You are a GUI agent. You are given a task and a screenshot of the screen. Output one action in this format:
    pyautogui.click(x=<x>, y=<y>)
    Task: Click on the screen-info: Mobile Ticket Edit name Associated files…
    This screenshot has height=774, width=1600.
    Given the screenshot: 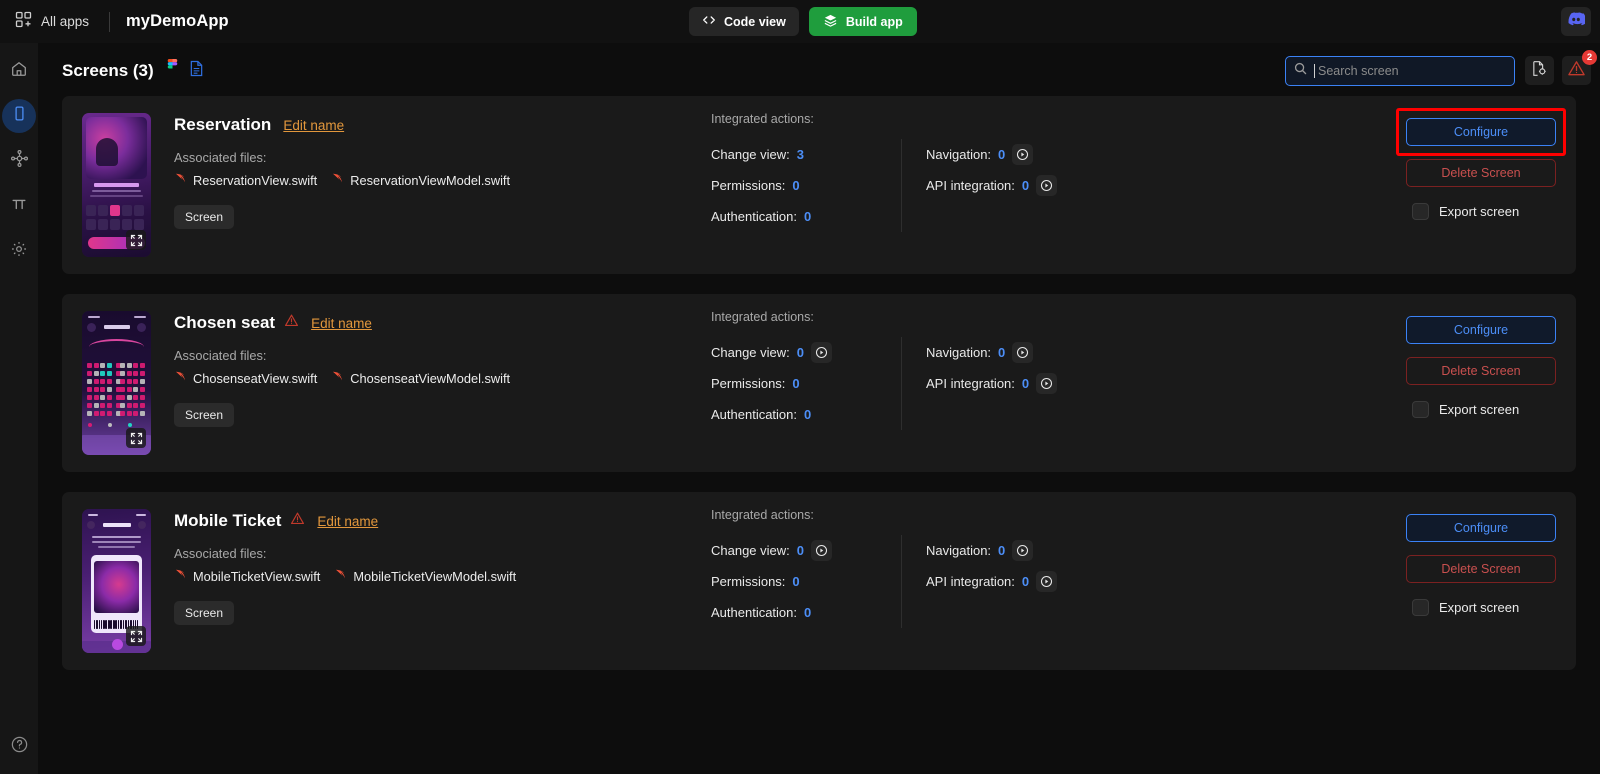 What is the action you would take?
    pyautogui.click(x=431, y=581)
    